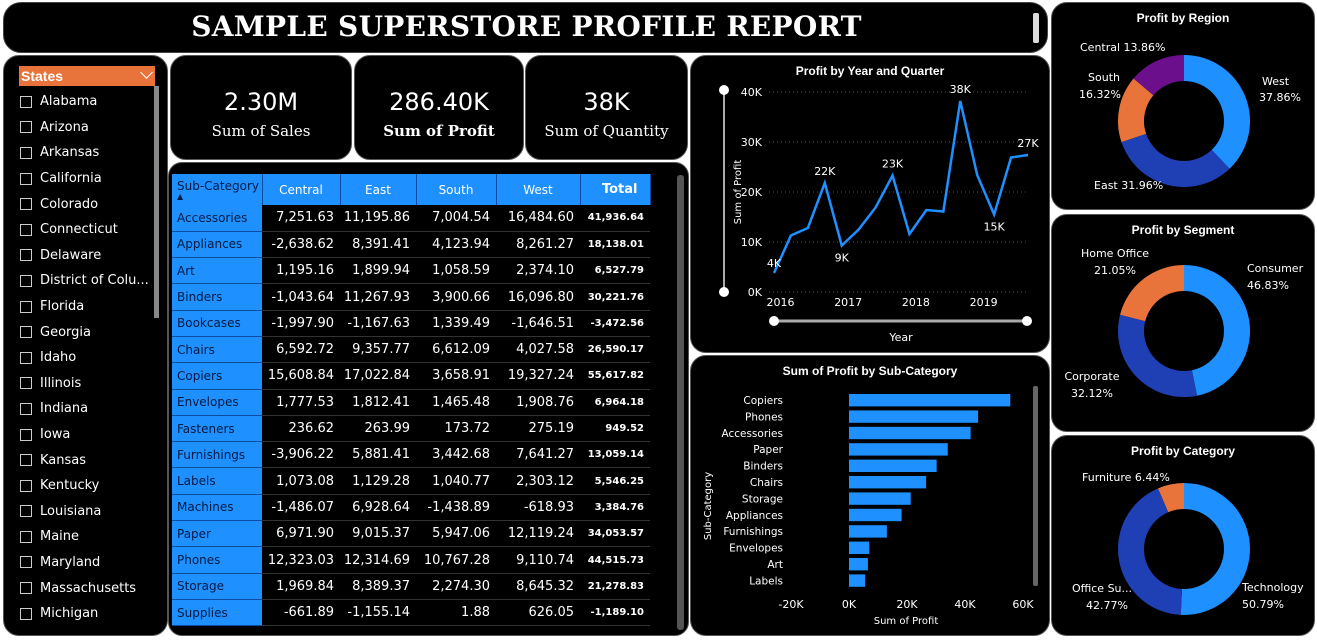 The width and height of the screenshot is (1317, 640). I want to click on column-header: Sub-Category ▲, so click(217, 189).